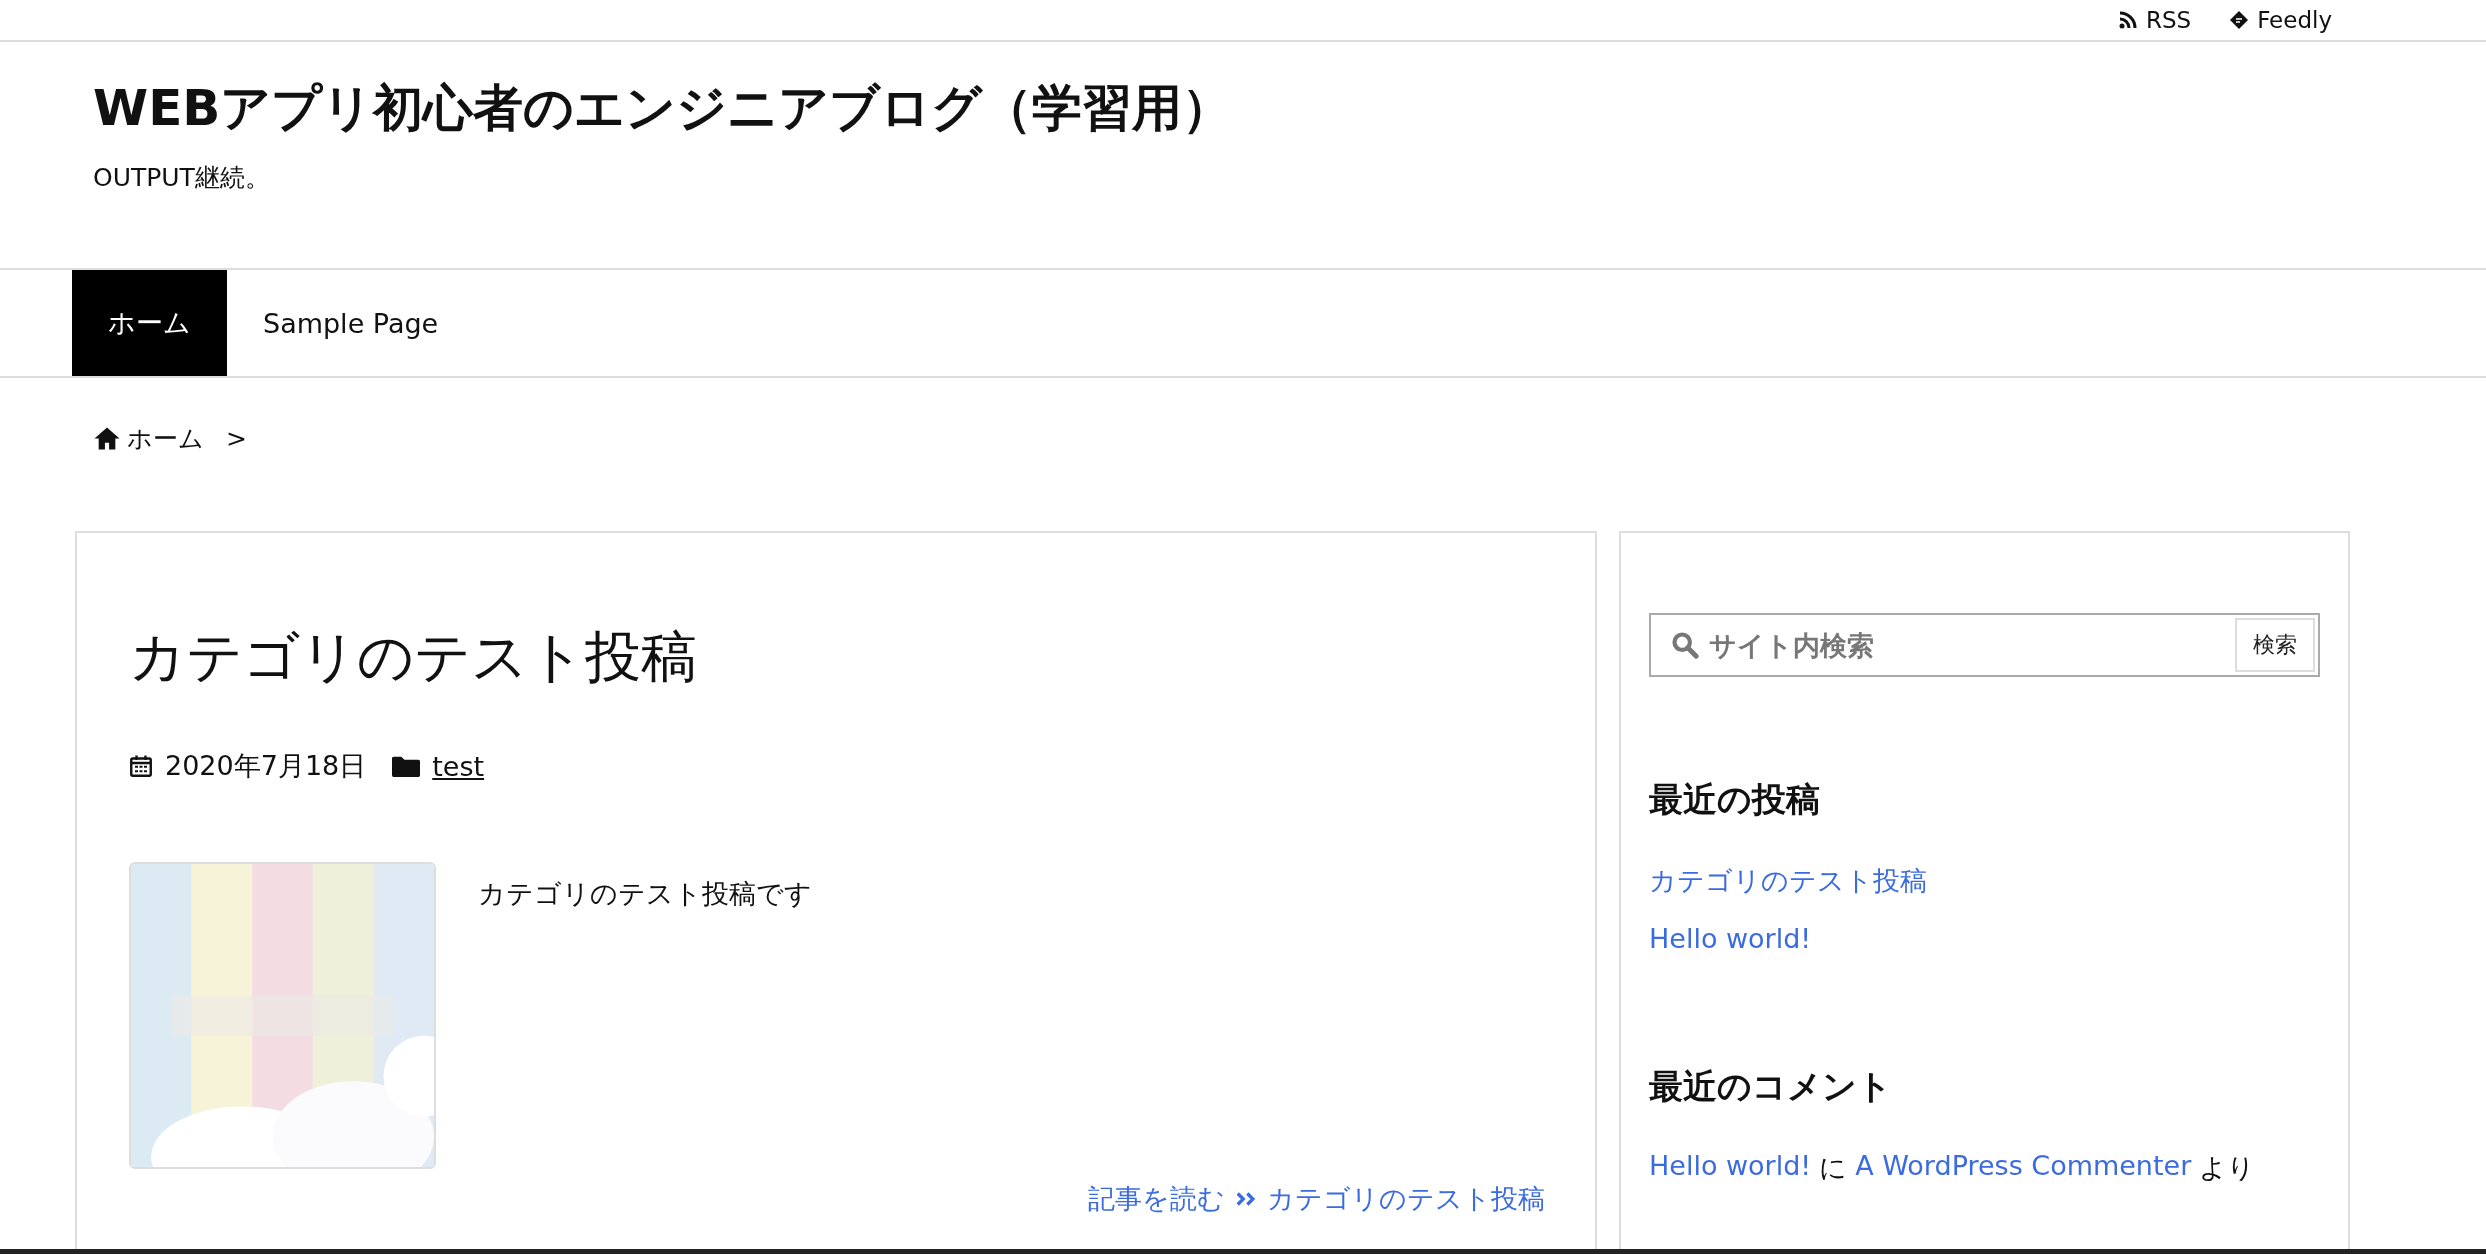 The image size is (2486, 1254). What do you see at coordinates (2127, 20) in the screenshot?
I see `rss-icon` at bounding box center [2127, 20].